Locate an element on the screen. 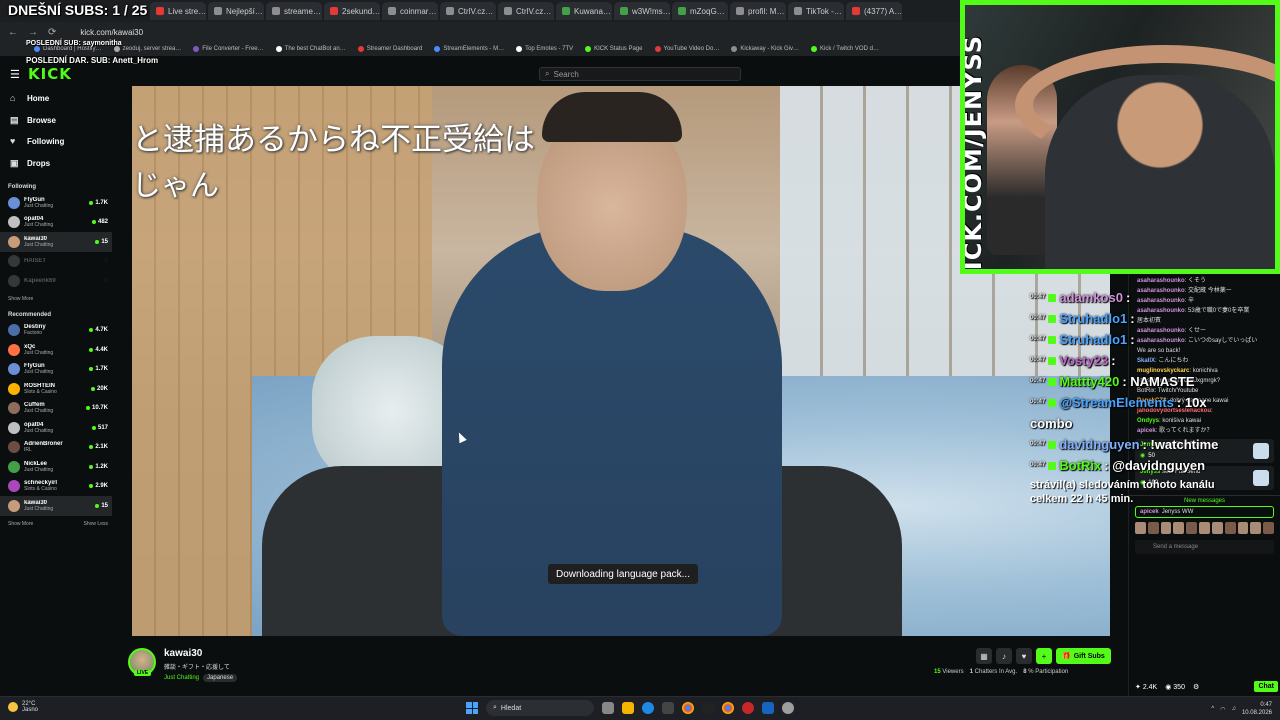 The image size is (1280, 720). chrome-profile-icon is located at coordinates (728, 708).